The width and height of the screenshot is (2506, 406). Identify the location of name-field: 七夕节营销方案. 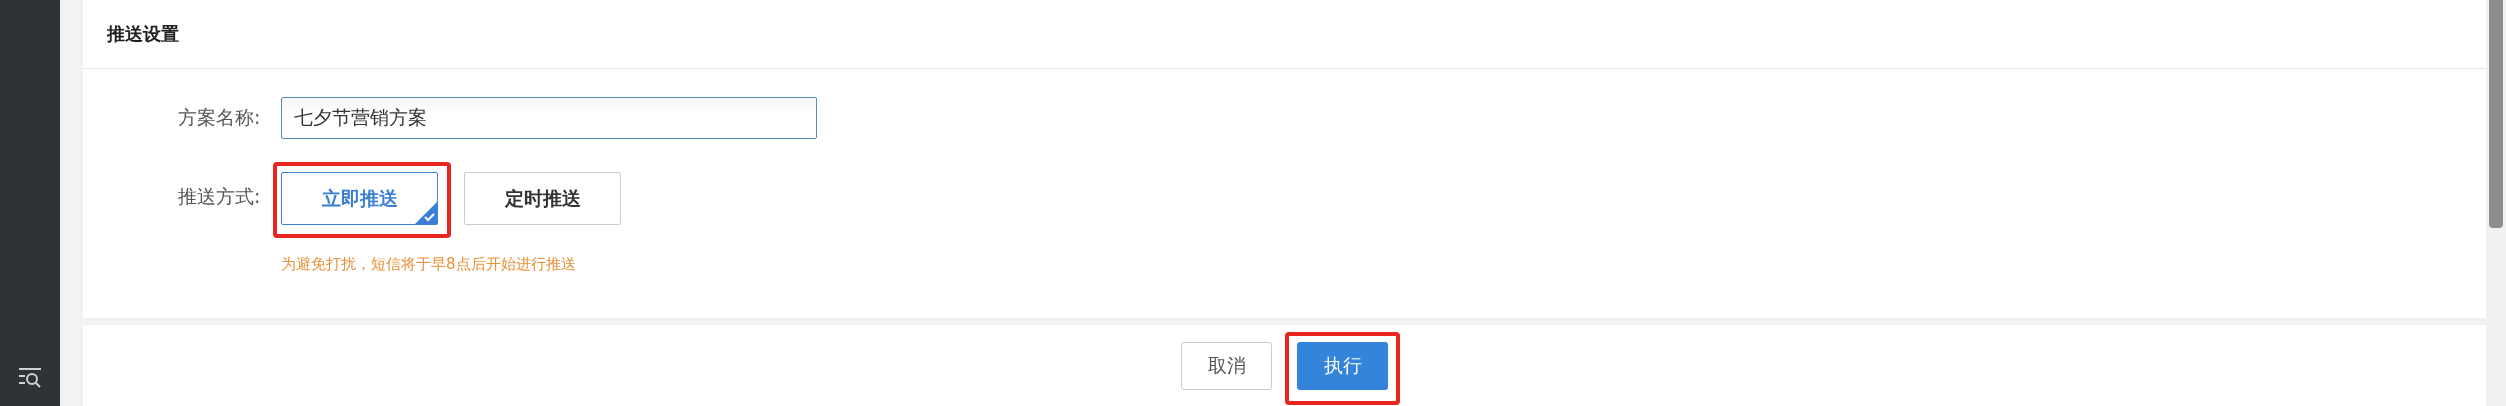
(549, 118).